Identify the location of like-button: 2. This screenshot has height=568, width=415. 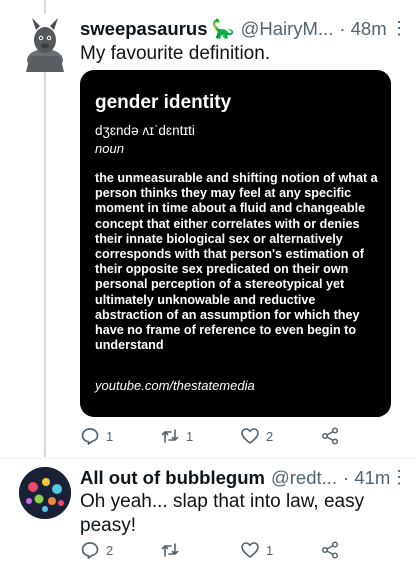
(256, 436).